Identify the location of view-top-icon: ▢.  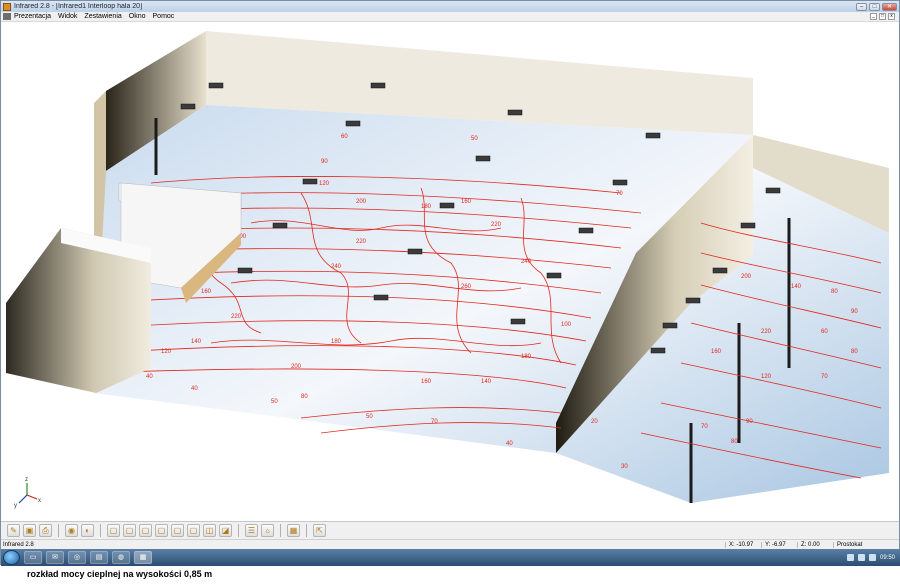
(177, 530).